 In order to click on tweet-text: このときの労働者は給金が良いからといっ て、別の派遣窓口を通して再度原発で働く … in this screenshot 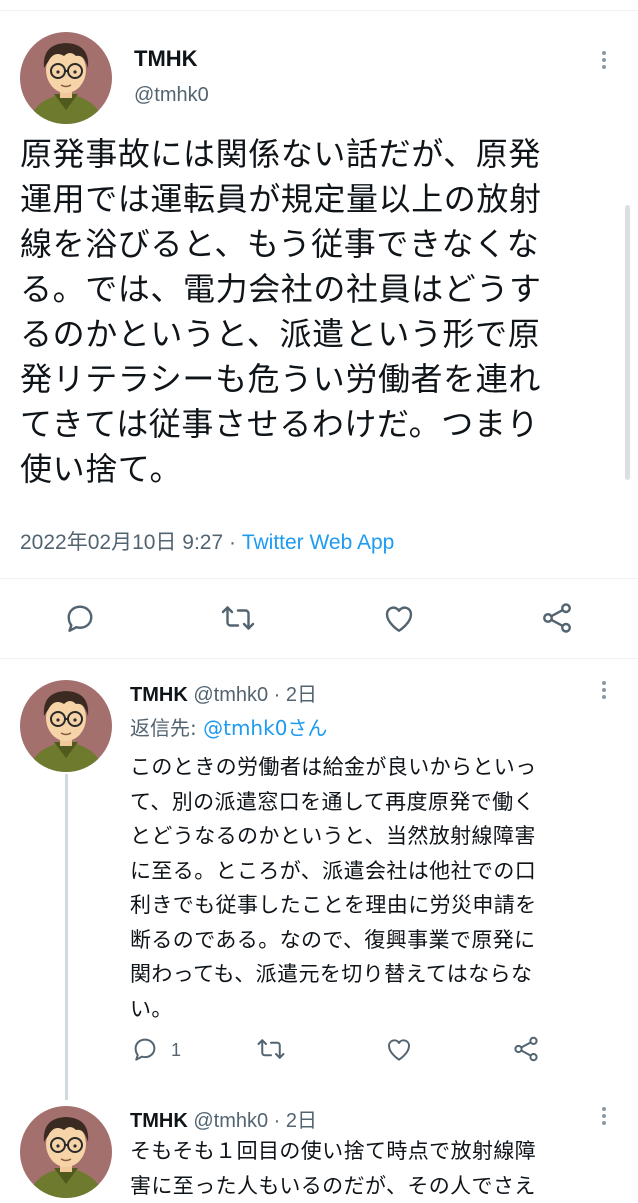, I will do `click(333, 888)`.